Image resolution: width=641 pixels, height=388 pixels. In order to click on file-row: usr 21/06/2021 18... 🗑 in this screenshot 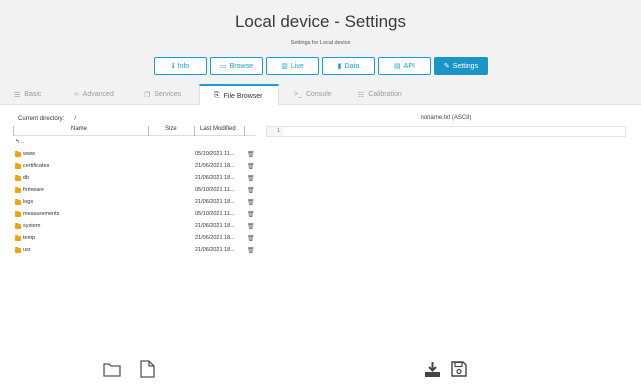, I will do `click(134, 251)`.